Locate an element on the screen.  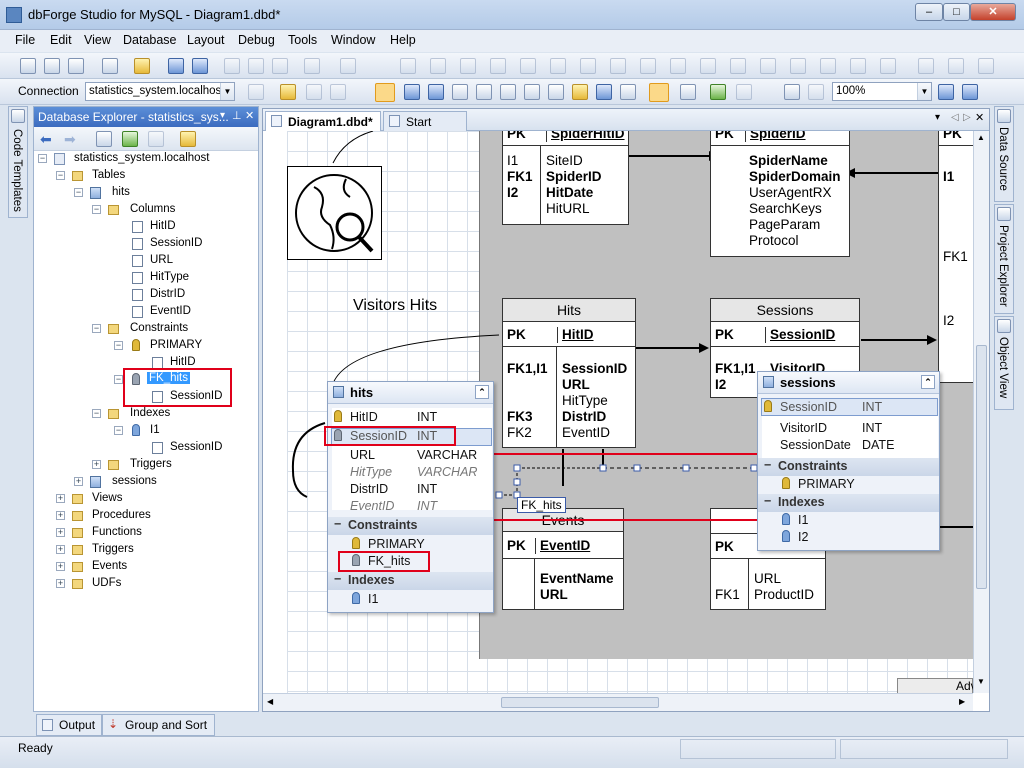
forward-icon: ➡ is located at coordinates (70, 139).